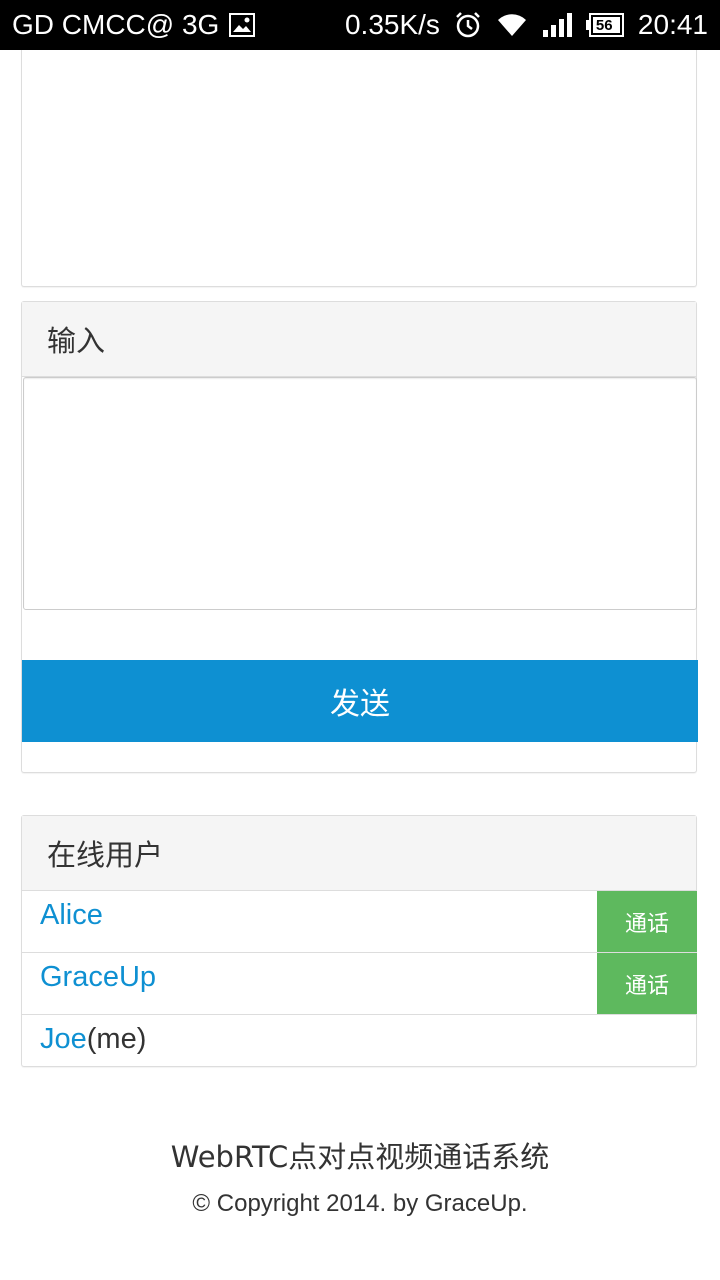 Image resolution: width=720 pixels, height=1280 pixels. I want to click on list-item: Joe(me), so click(359, 1046).